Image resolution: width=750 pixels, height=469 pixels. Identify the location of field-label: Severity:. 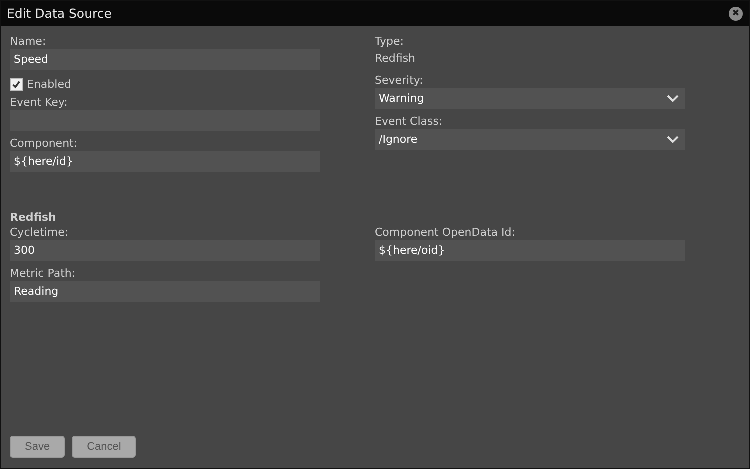
(399, 80).